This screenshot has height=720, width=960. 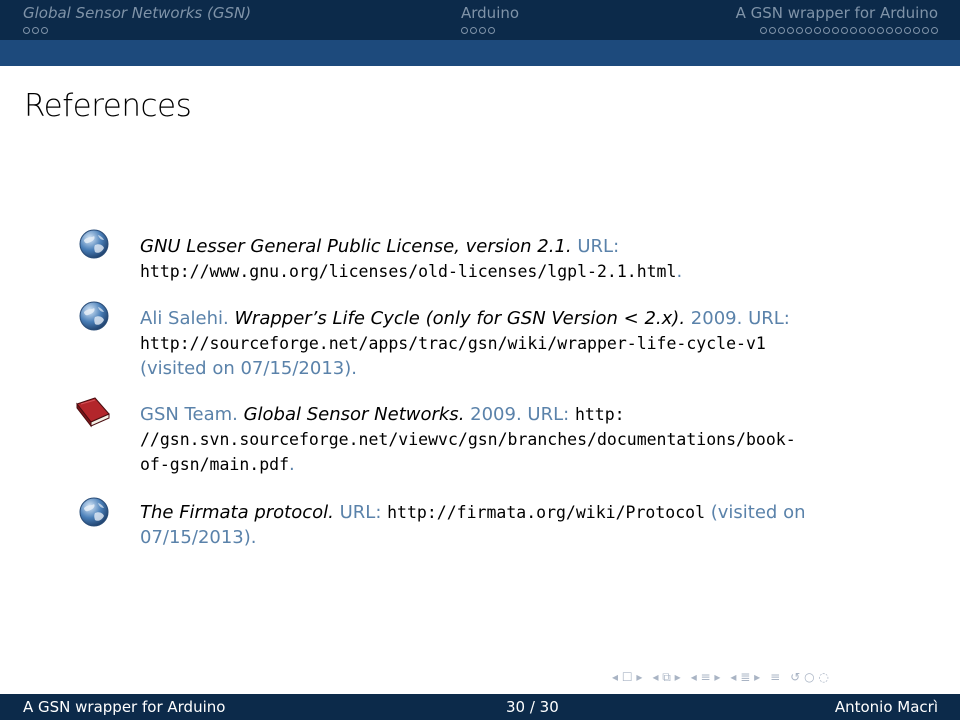 What do you see at coordinates (214, 464) in the screenshot?
I see `reference-url-part: of-gsn/main.pdf` at bounding box center [214, 464].